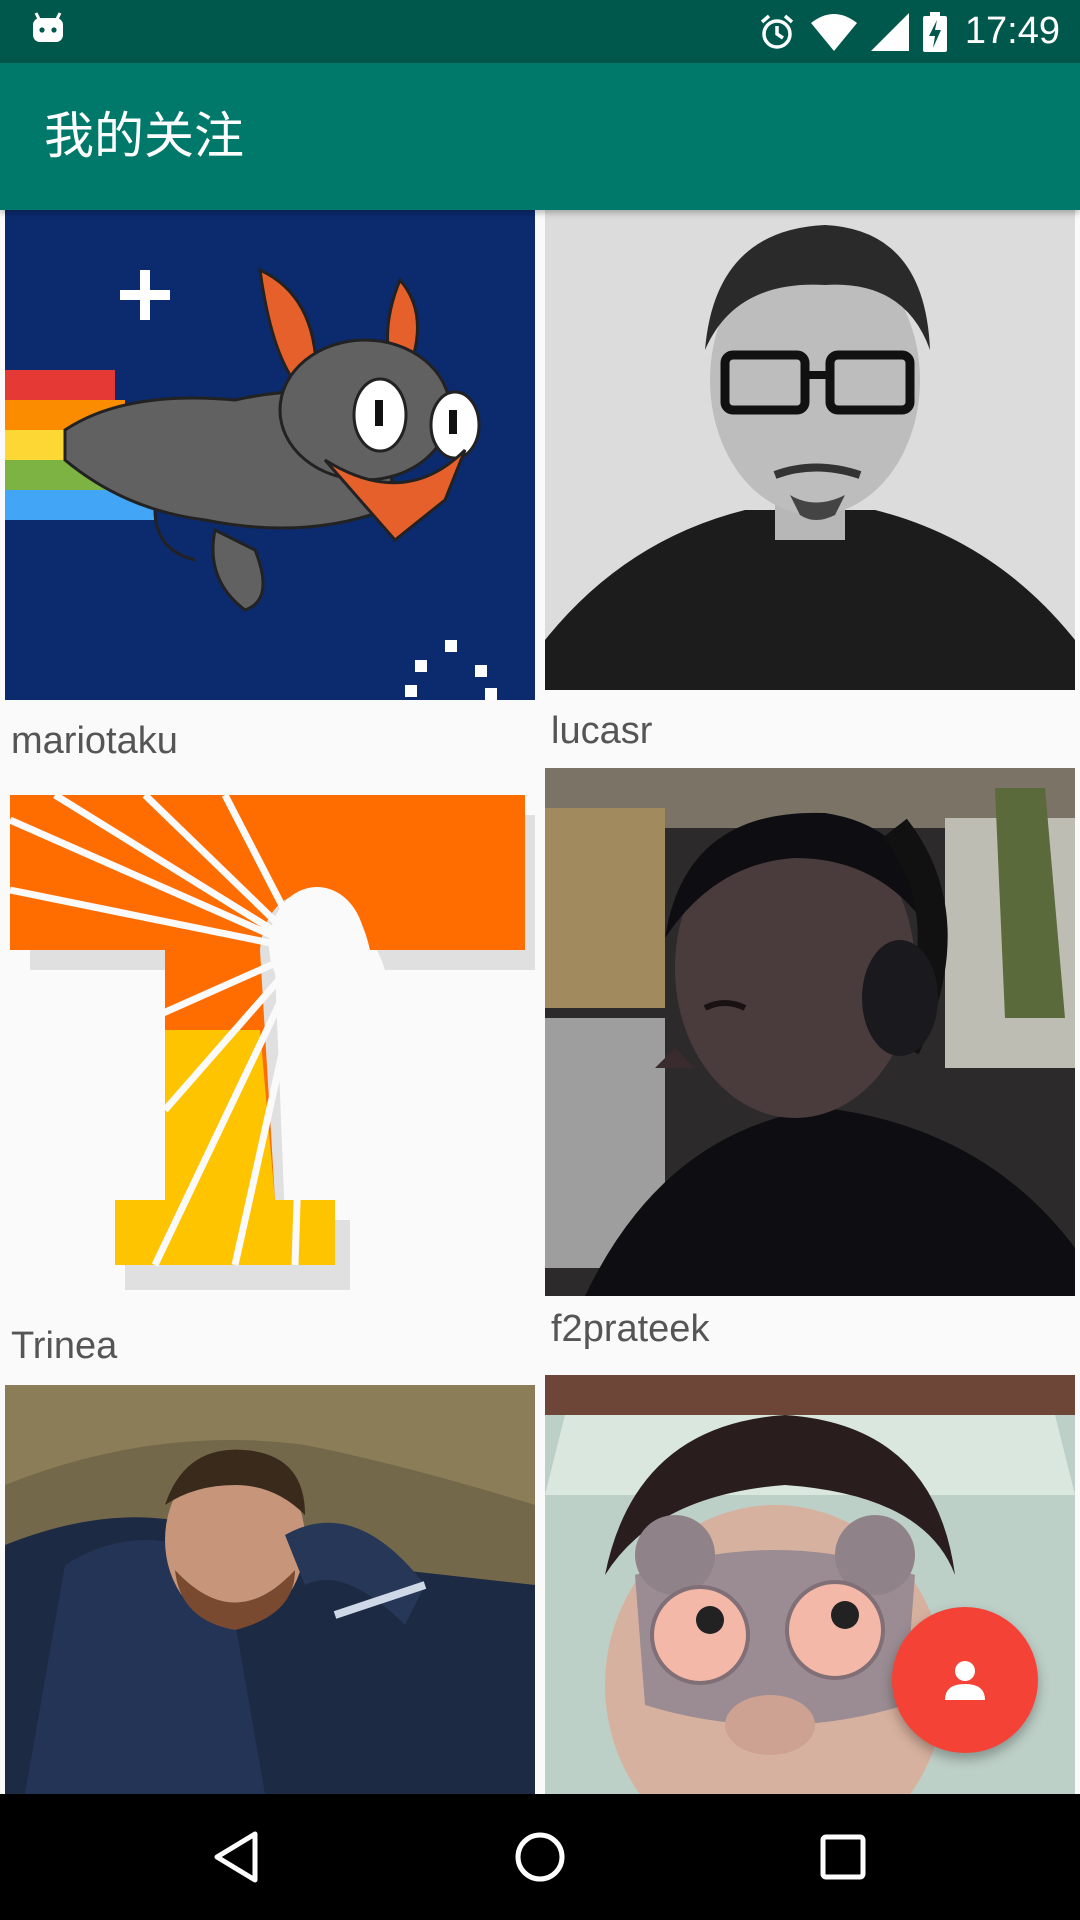  Describe the element at coordinates (540, 136) in the screenshot. I see `app-bar: 我的关注` at that location.